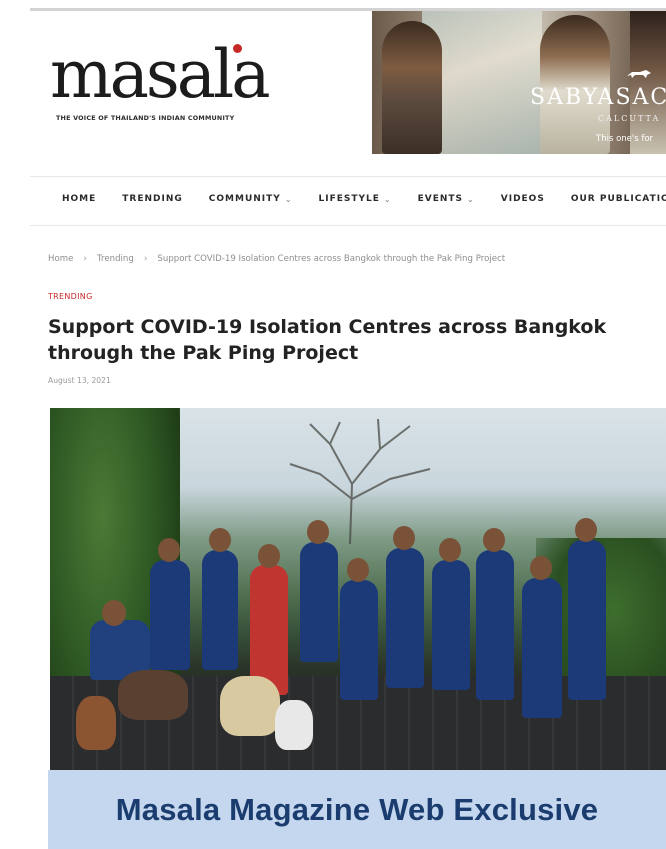 The width and height of the screenshot is (666, 849). I want to click on nav-item-label: COMMUNITY, so click(244, 199).